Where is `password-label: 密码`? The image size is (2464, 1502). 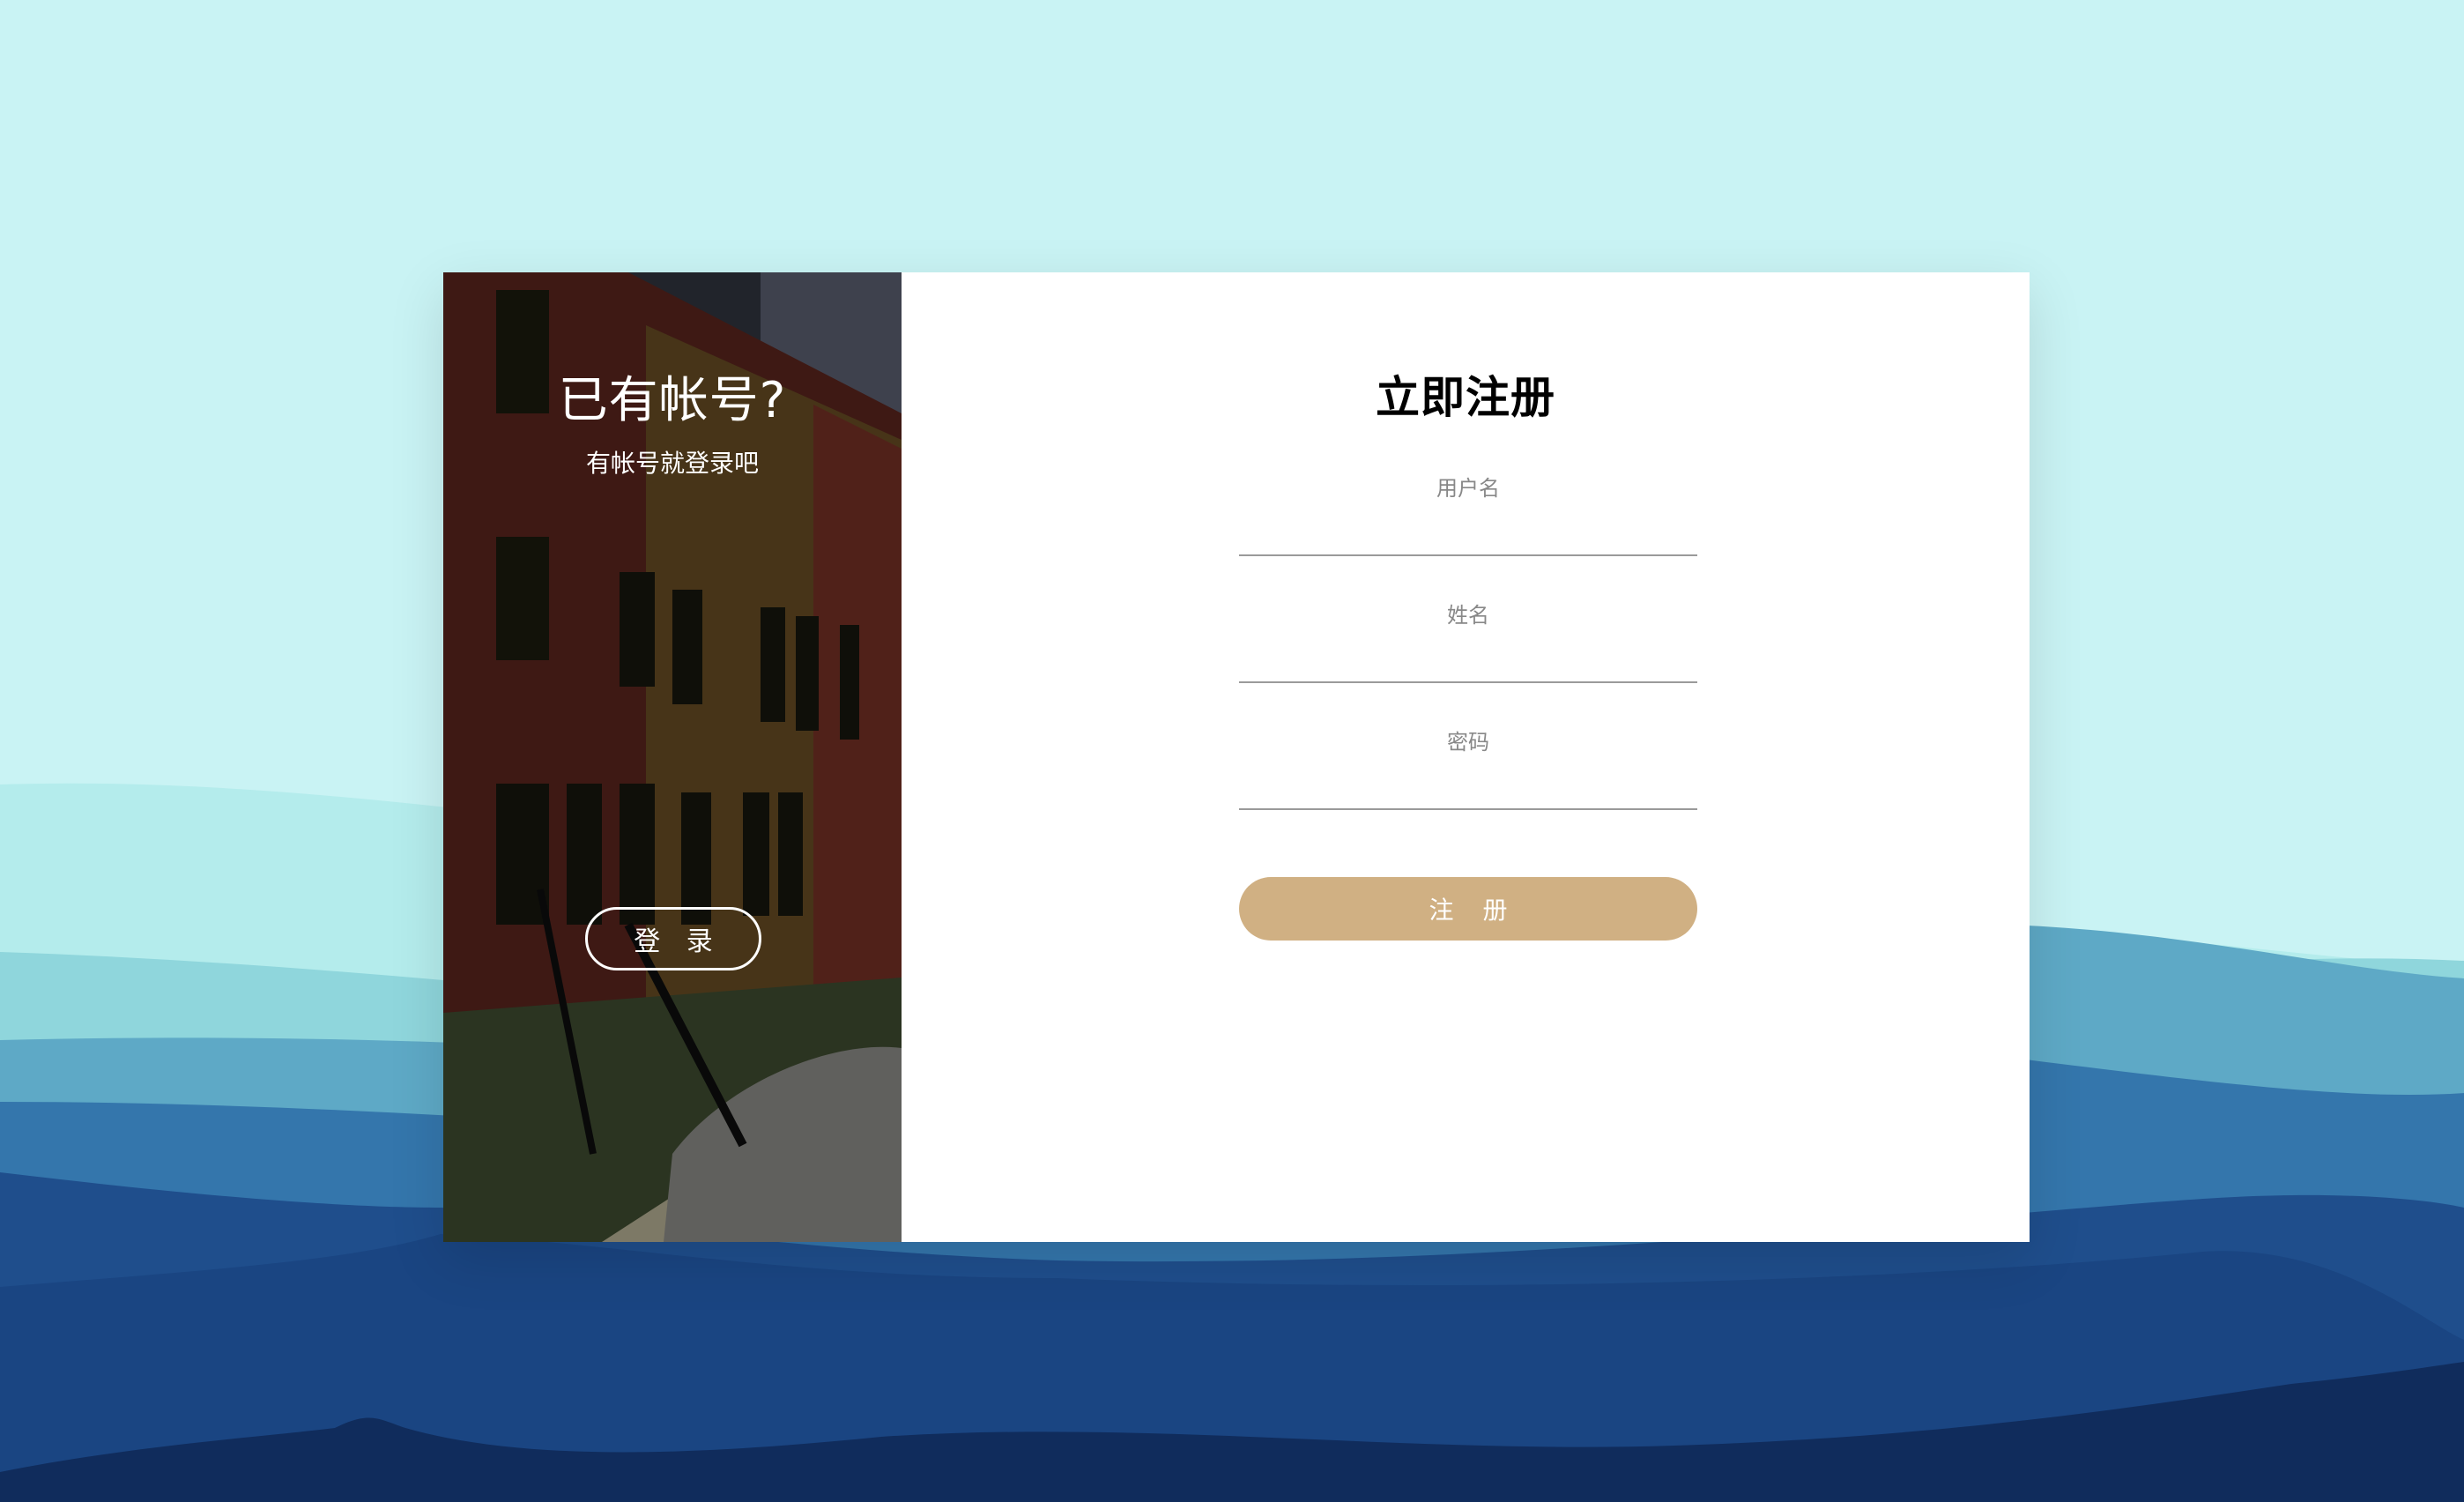 password-label: 密码 is located at coordinates (1468, 742).